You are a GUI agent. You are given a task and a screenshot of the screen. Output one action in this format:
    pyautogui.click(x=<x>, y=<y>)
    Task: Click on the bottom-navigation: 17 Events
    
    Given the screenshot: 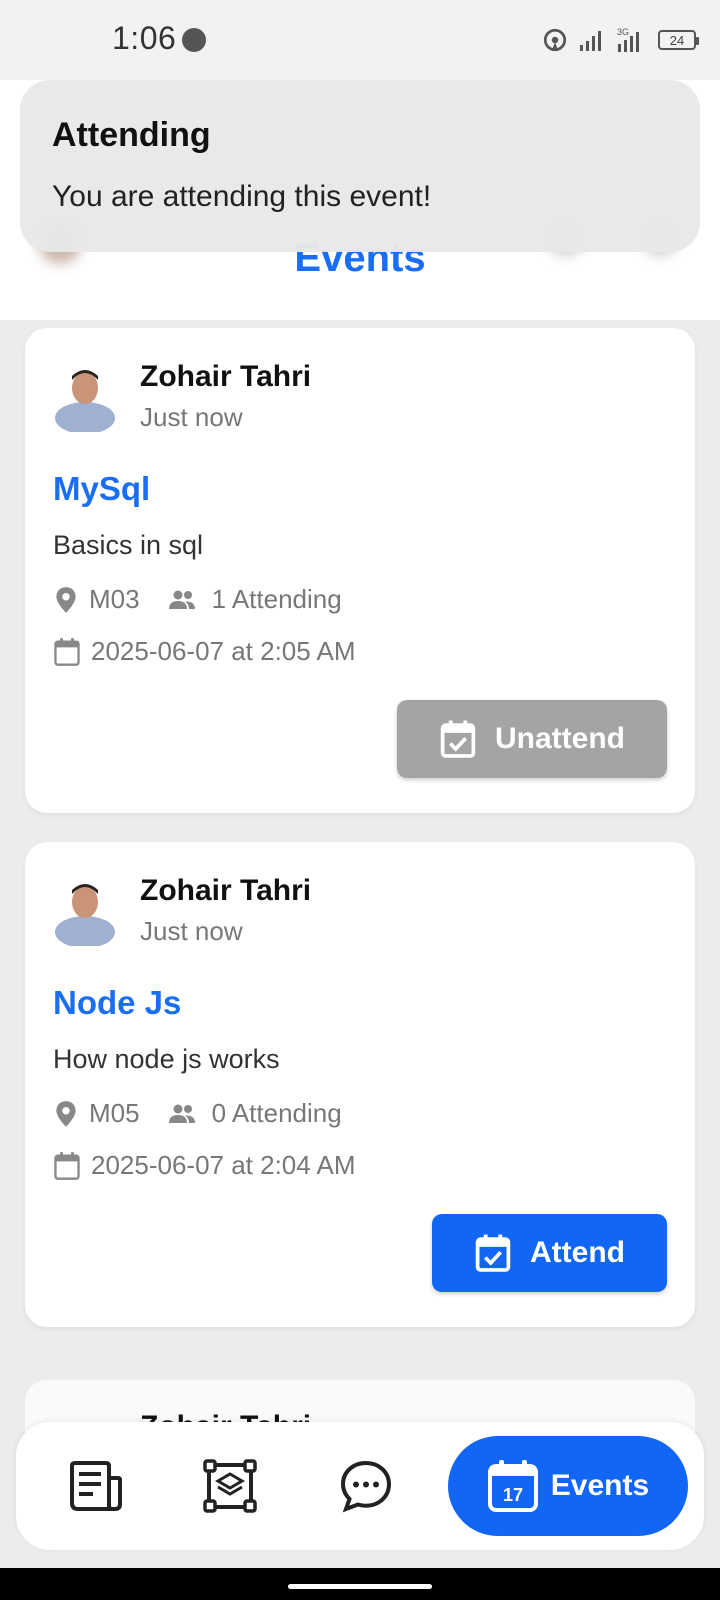 What is the action you would take?
    pyautogui.click(x=360, y=1486)
    